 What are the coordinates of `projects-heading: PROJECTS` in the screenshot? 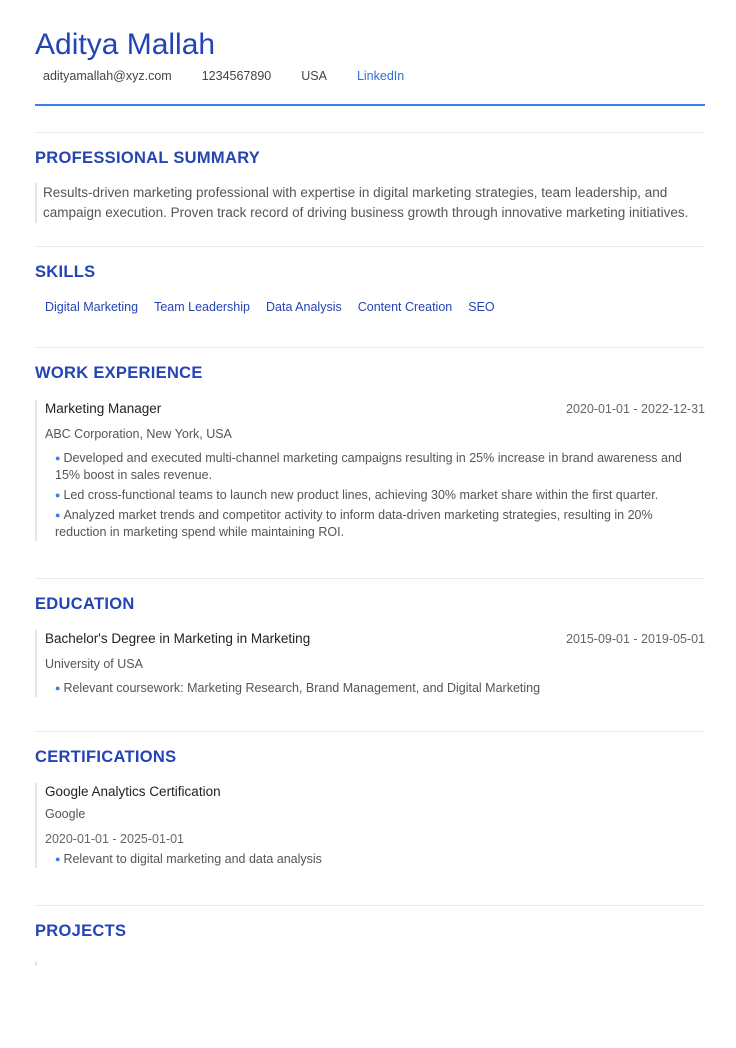 It's located at (81, 931).